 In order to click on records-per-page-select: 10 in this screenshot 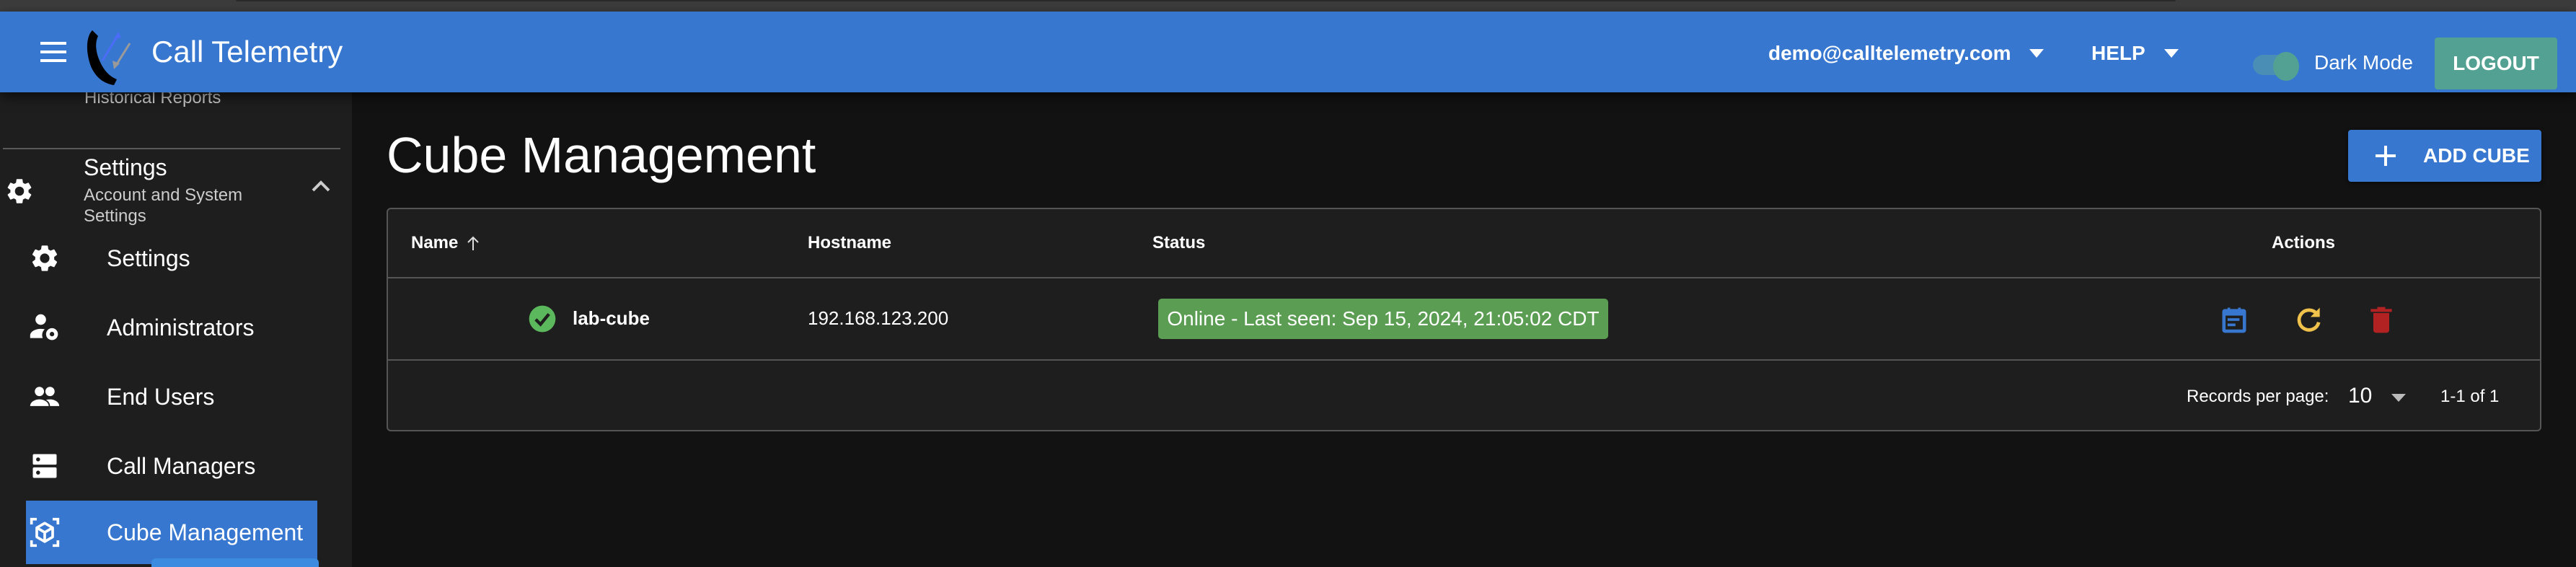, I will do `click(2384, 397)`.